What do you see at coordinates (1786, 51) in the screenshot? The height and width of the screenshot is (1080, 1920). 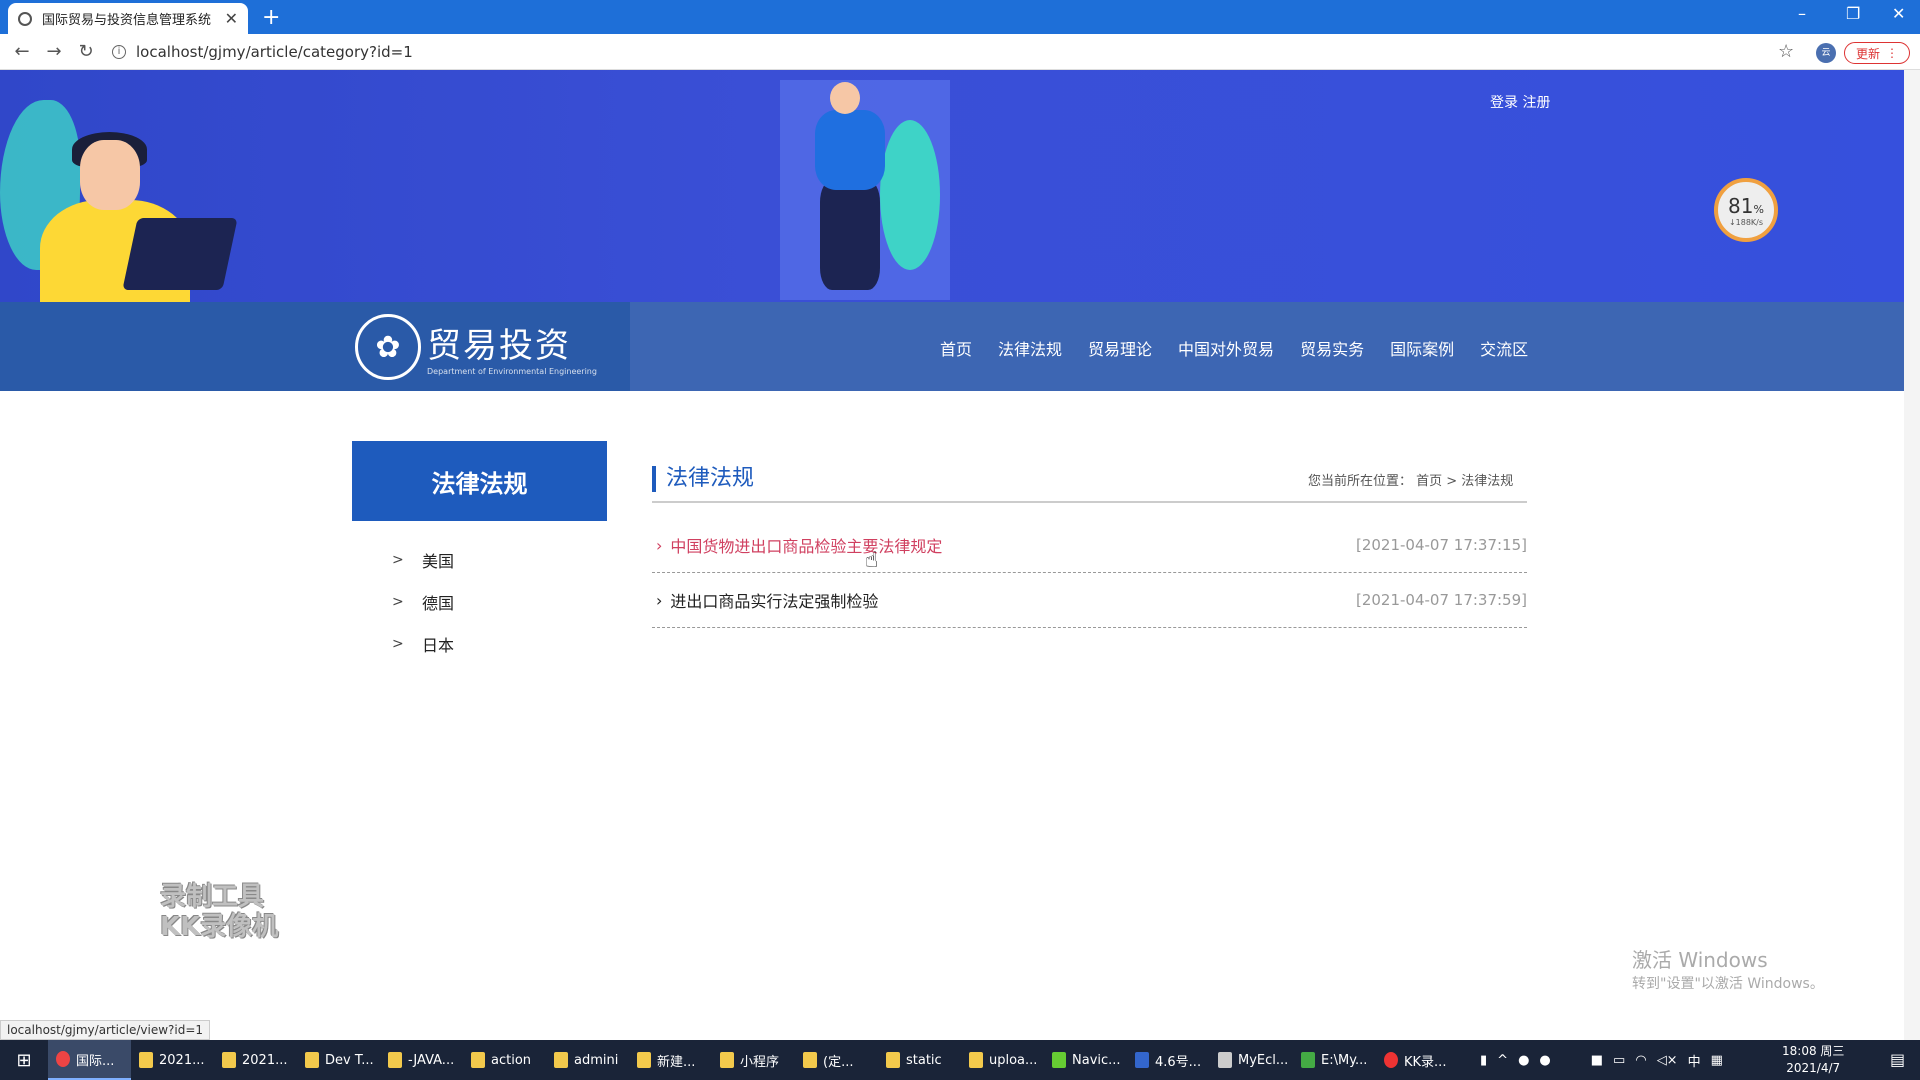 I see `bookmark-star-icon: ☆` at bounding box center [1786, 51].